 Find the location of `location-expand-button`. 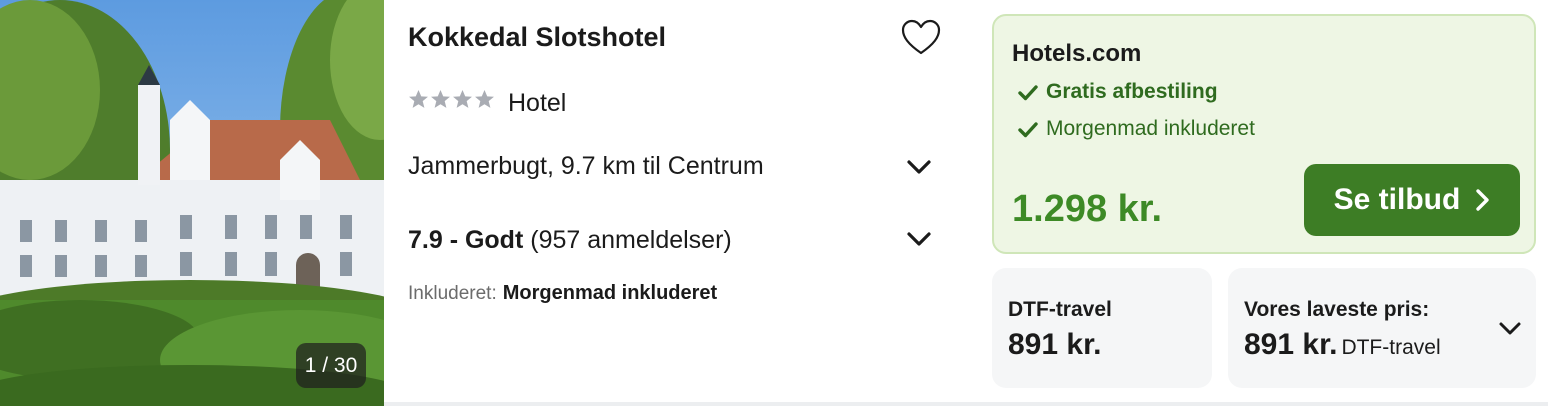

location-expand-button is located at coordinates (919, 167).